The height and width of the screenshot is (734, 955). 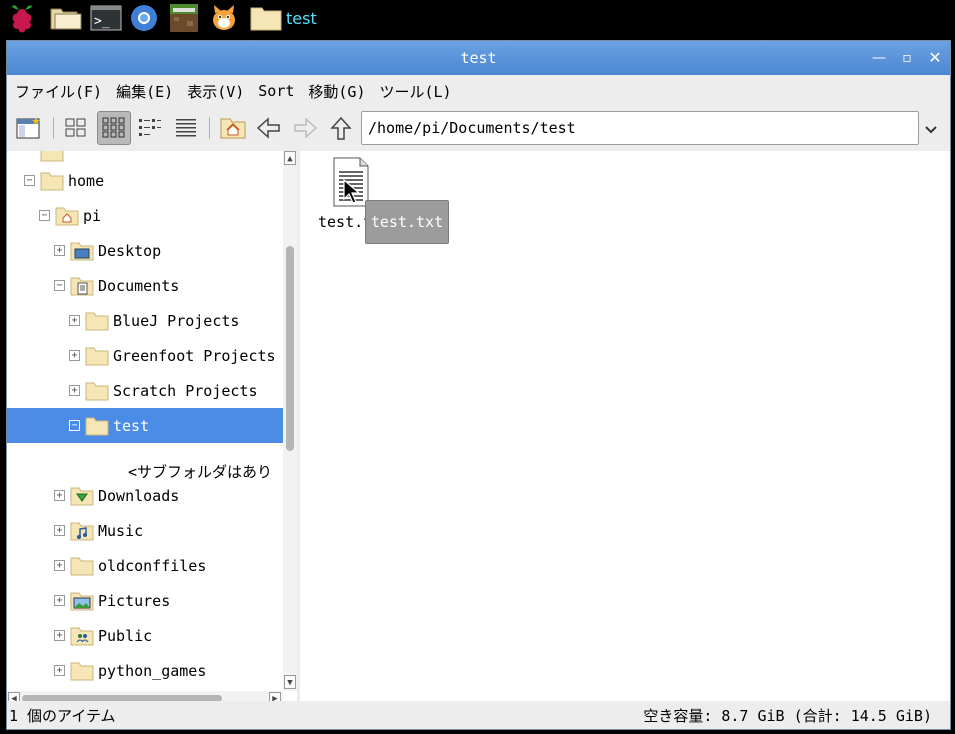 What do you see at coordinates (29, 128) in the screenshot?
I see `new-window-icon` at bounding box center [29, 128].